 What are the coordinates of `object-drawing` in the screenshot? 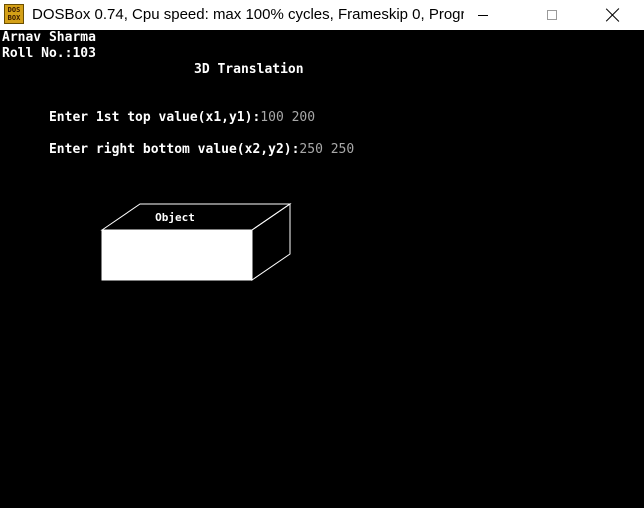 It's located at (196, 242).